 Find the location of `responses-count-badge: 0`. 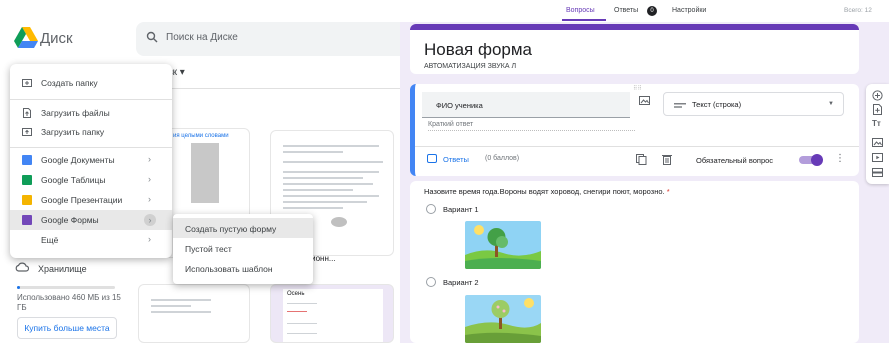

responses-count-badge: 0 is located at coordinates (652, 11).